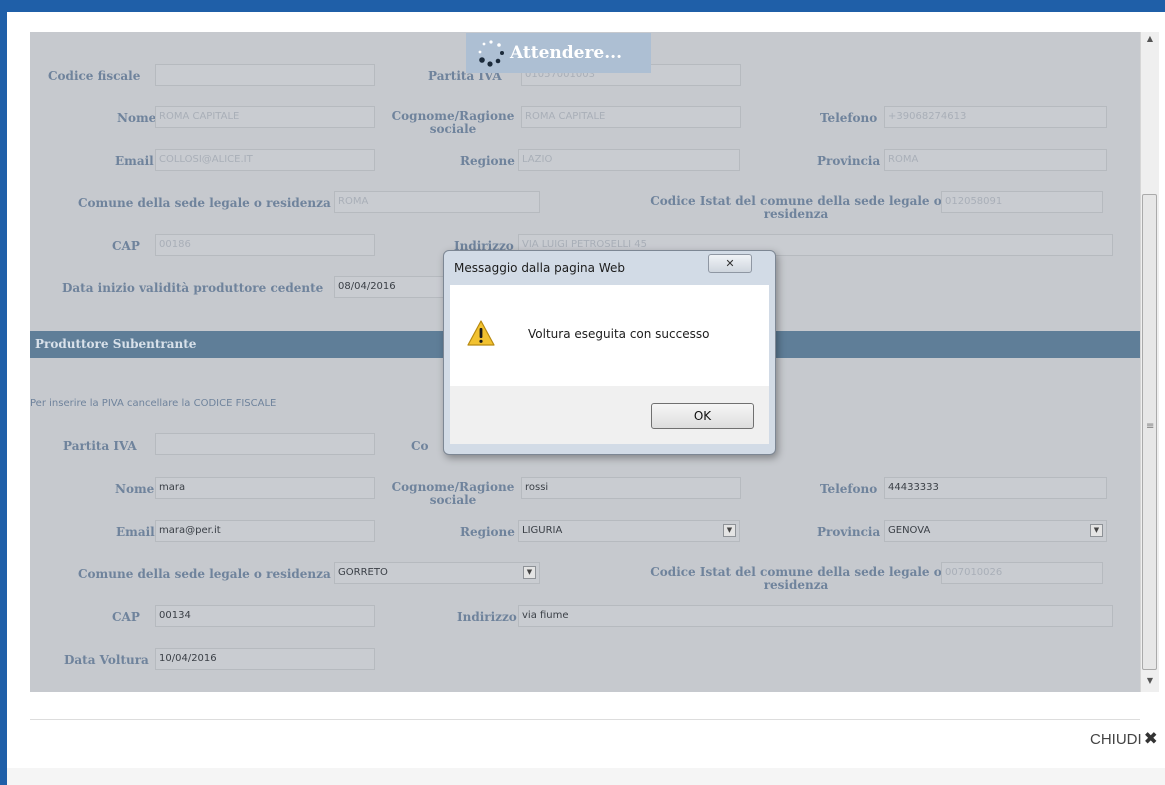  I want to click on cap-label: CAP, so click(126, 246).